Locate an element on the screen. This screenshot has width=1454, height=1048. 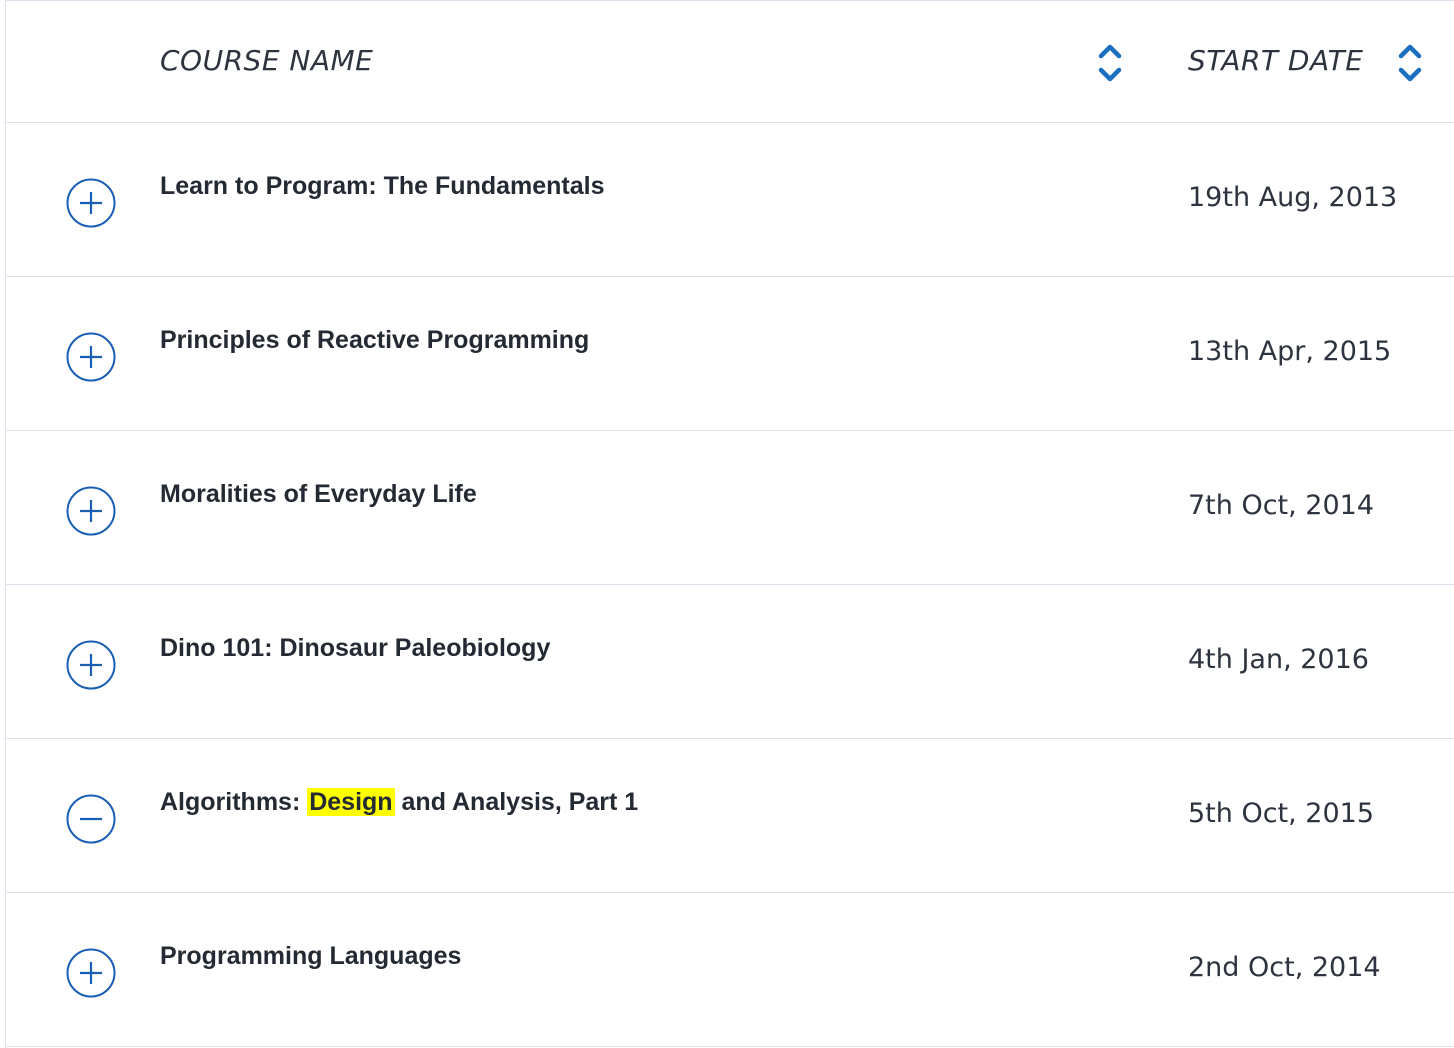
start-date: 19th Aug, 2013 is located at coordinates (1293, 197).